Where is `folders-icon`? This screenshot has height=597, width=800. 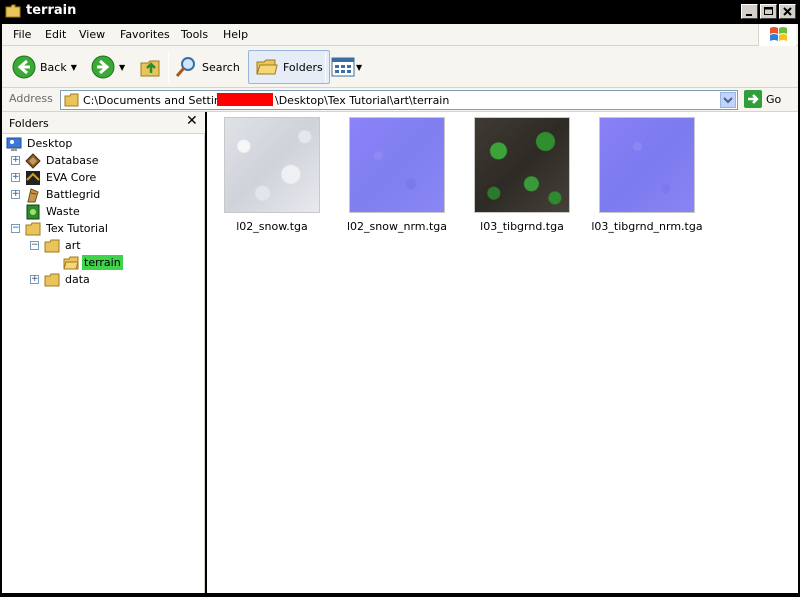
folders-icon is located at coordinates (267, 67).